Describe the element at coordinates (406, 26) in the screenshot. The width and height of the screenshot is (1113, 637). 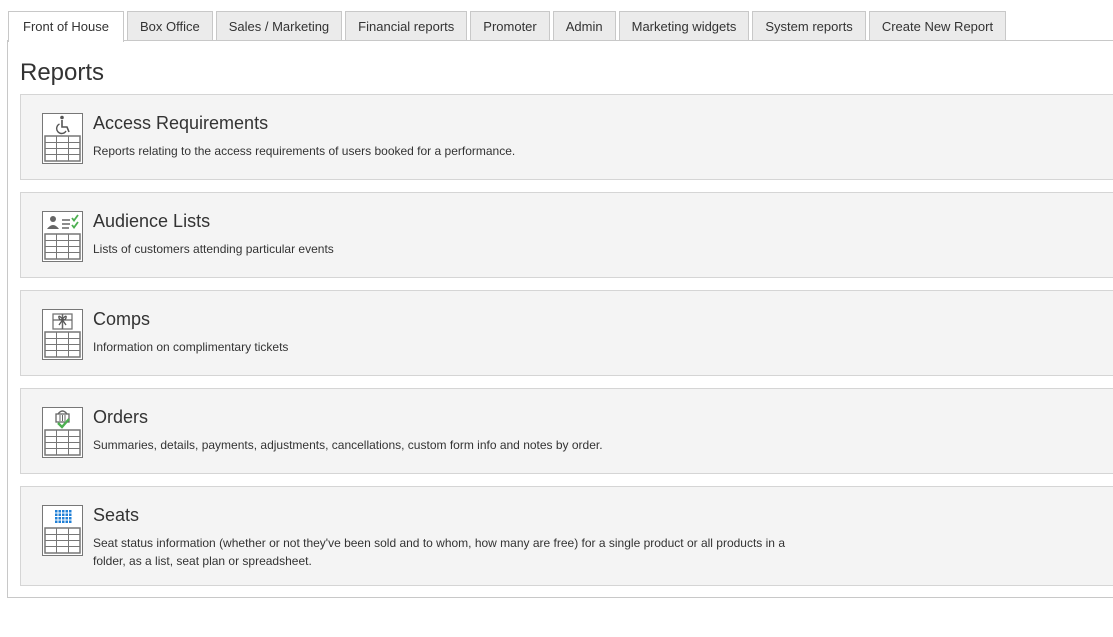
I see `tab-financial-reports: Financial reports` at that location.